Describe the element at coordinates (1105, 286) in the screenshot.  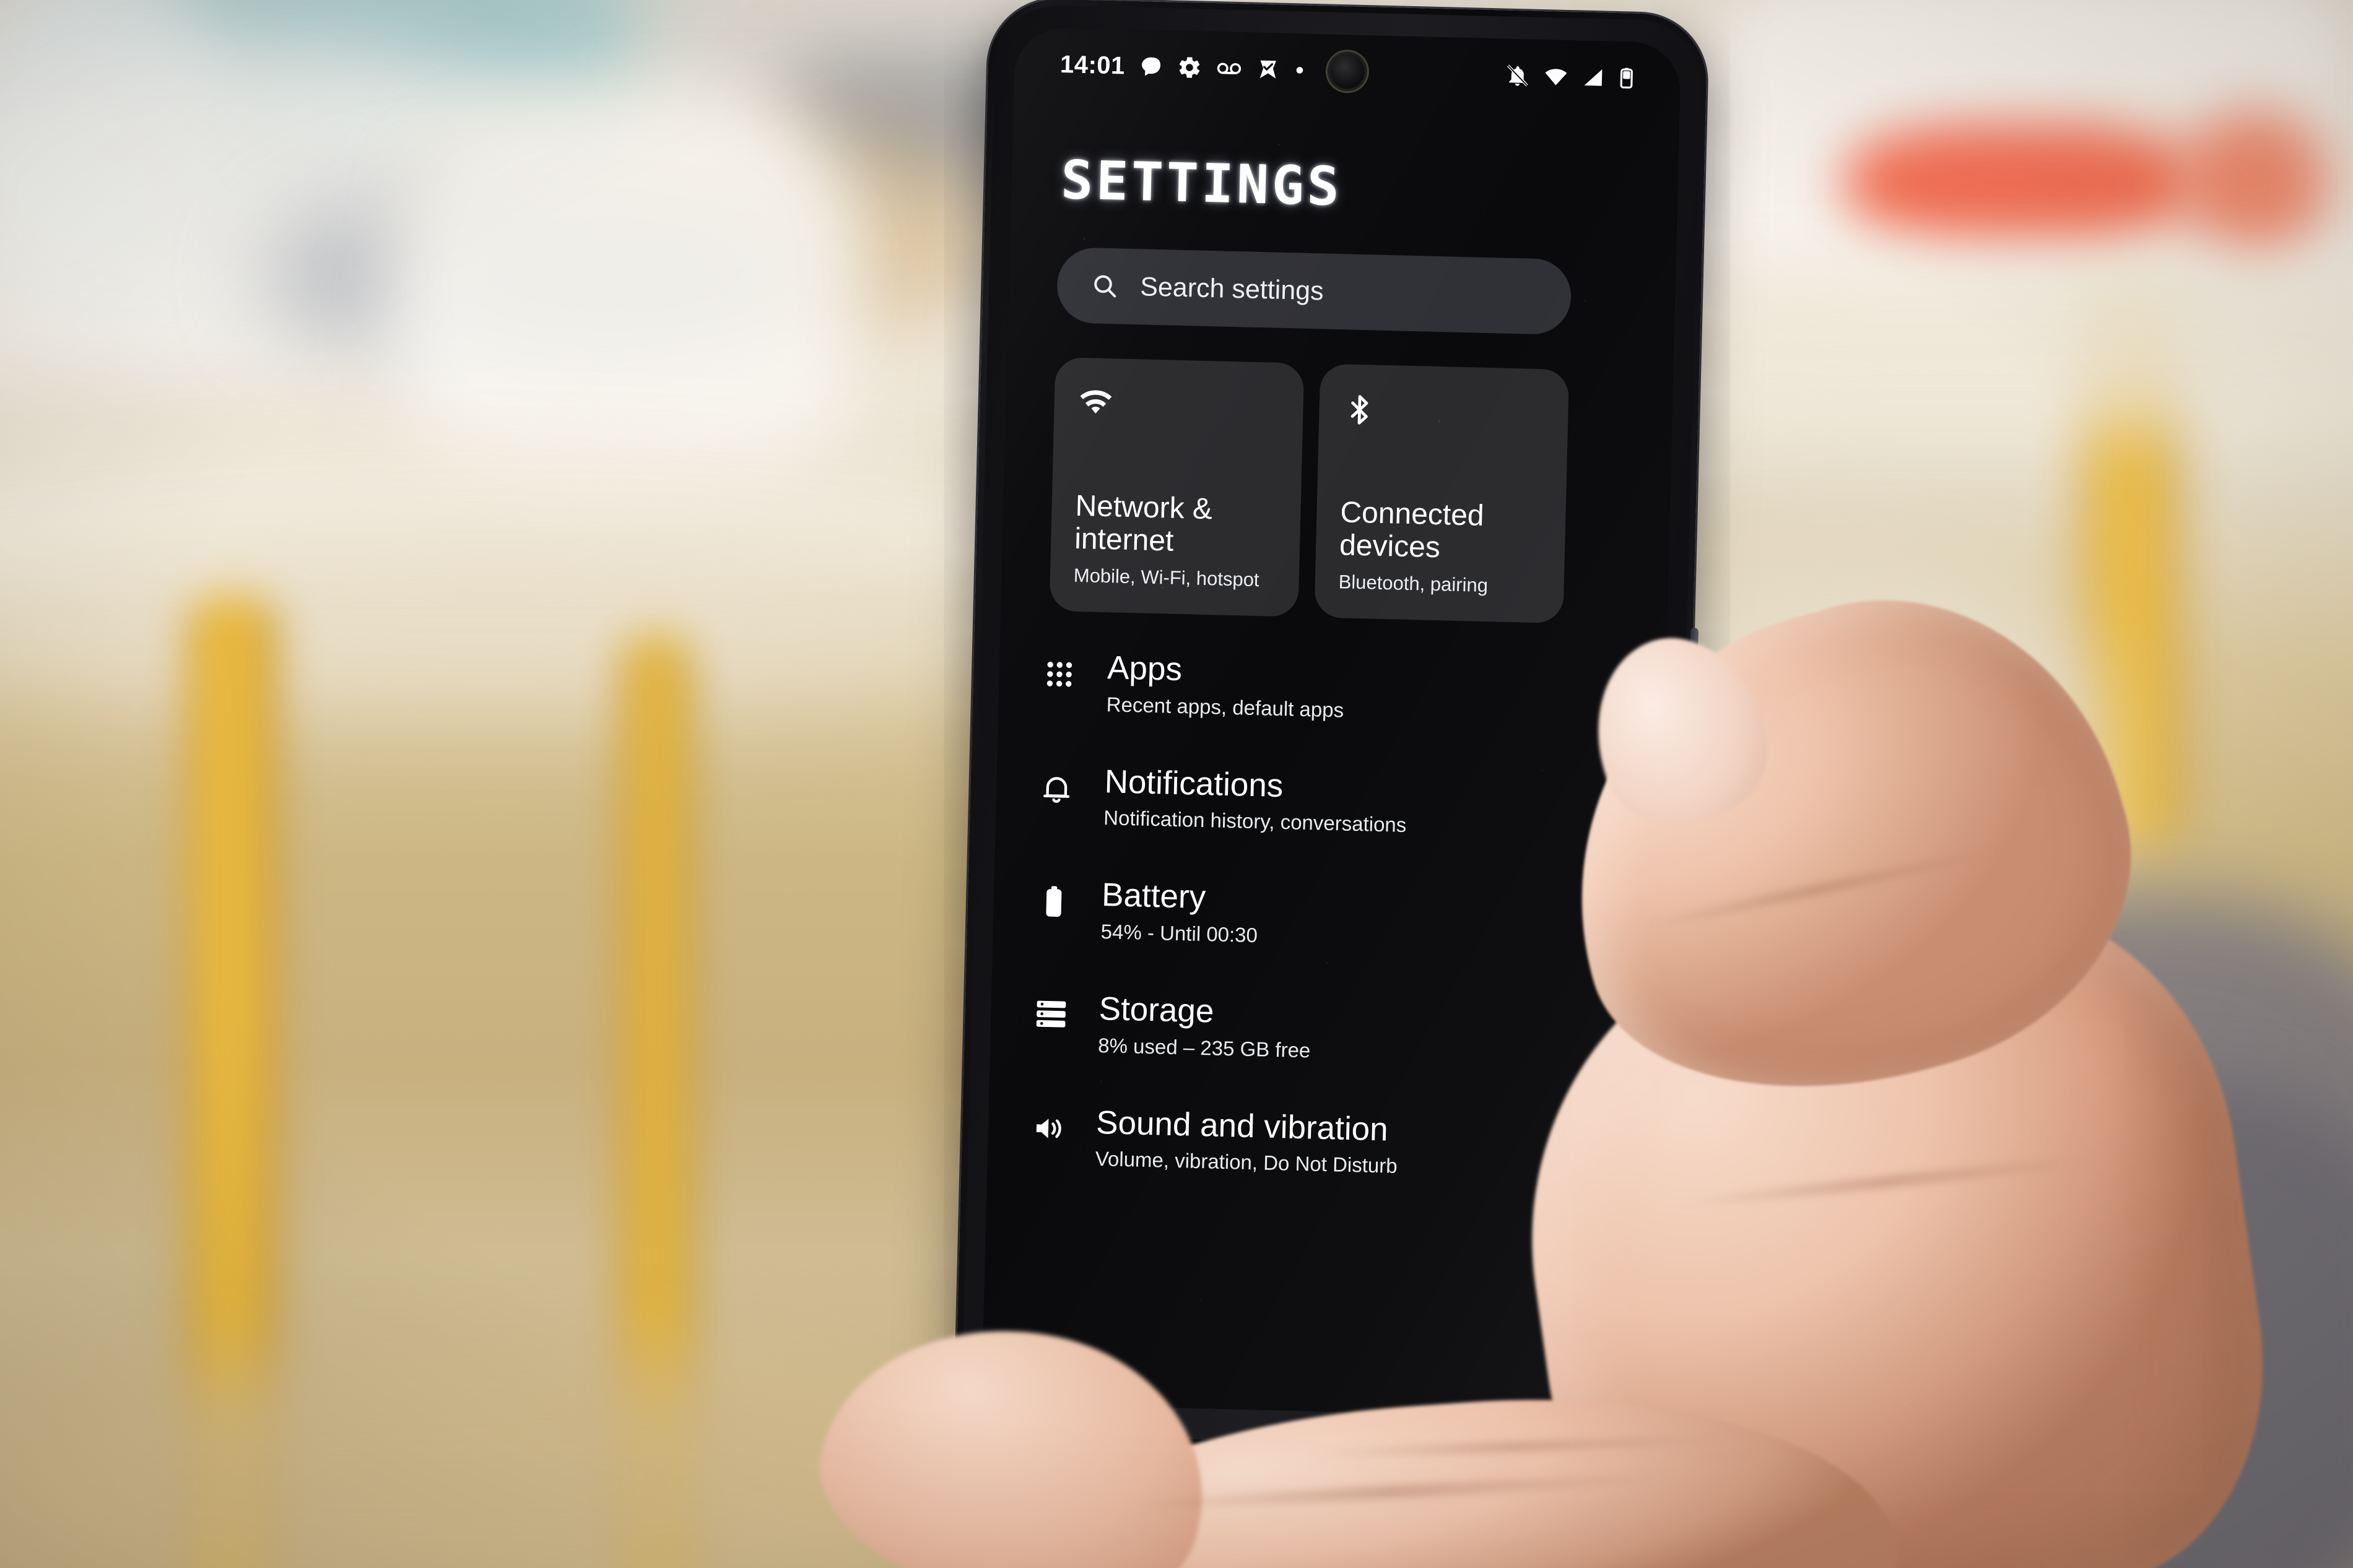
I see `search-icon` at that location.